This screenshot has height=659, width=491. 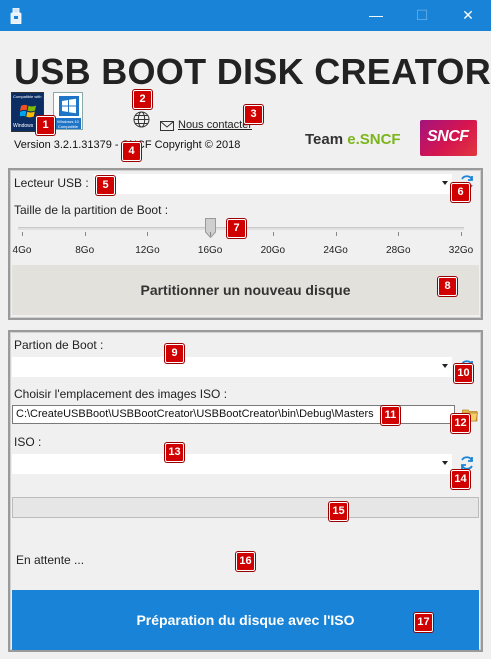 What do you see at coordinates (91, 210) in the screenshot?
I see `boot-size-label: Taille de la partition de Boot :` at bounding box center [91, 210].